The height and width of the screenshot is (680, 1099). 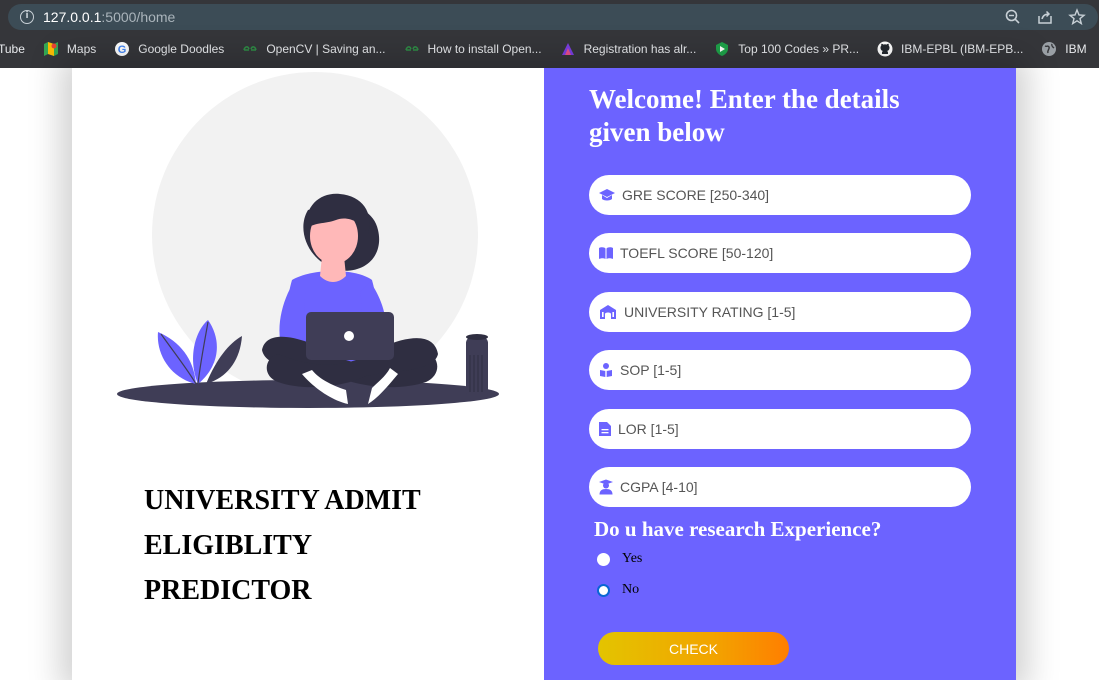 What do you see at coordinates (605, 429) in the screenshot?
I see `file-icon` at bounding box center [605, 429].